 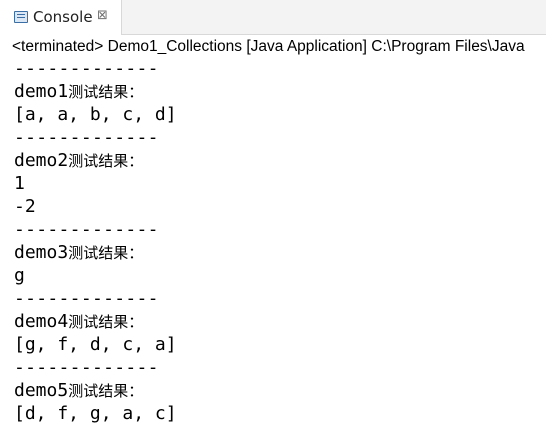 I want to click on output-line-demo3-result: g, so click(x=19, y=275).